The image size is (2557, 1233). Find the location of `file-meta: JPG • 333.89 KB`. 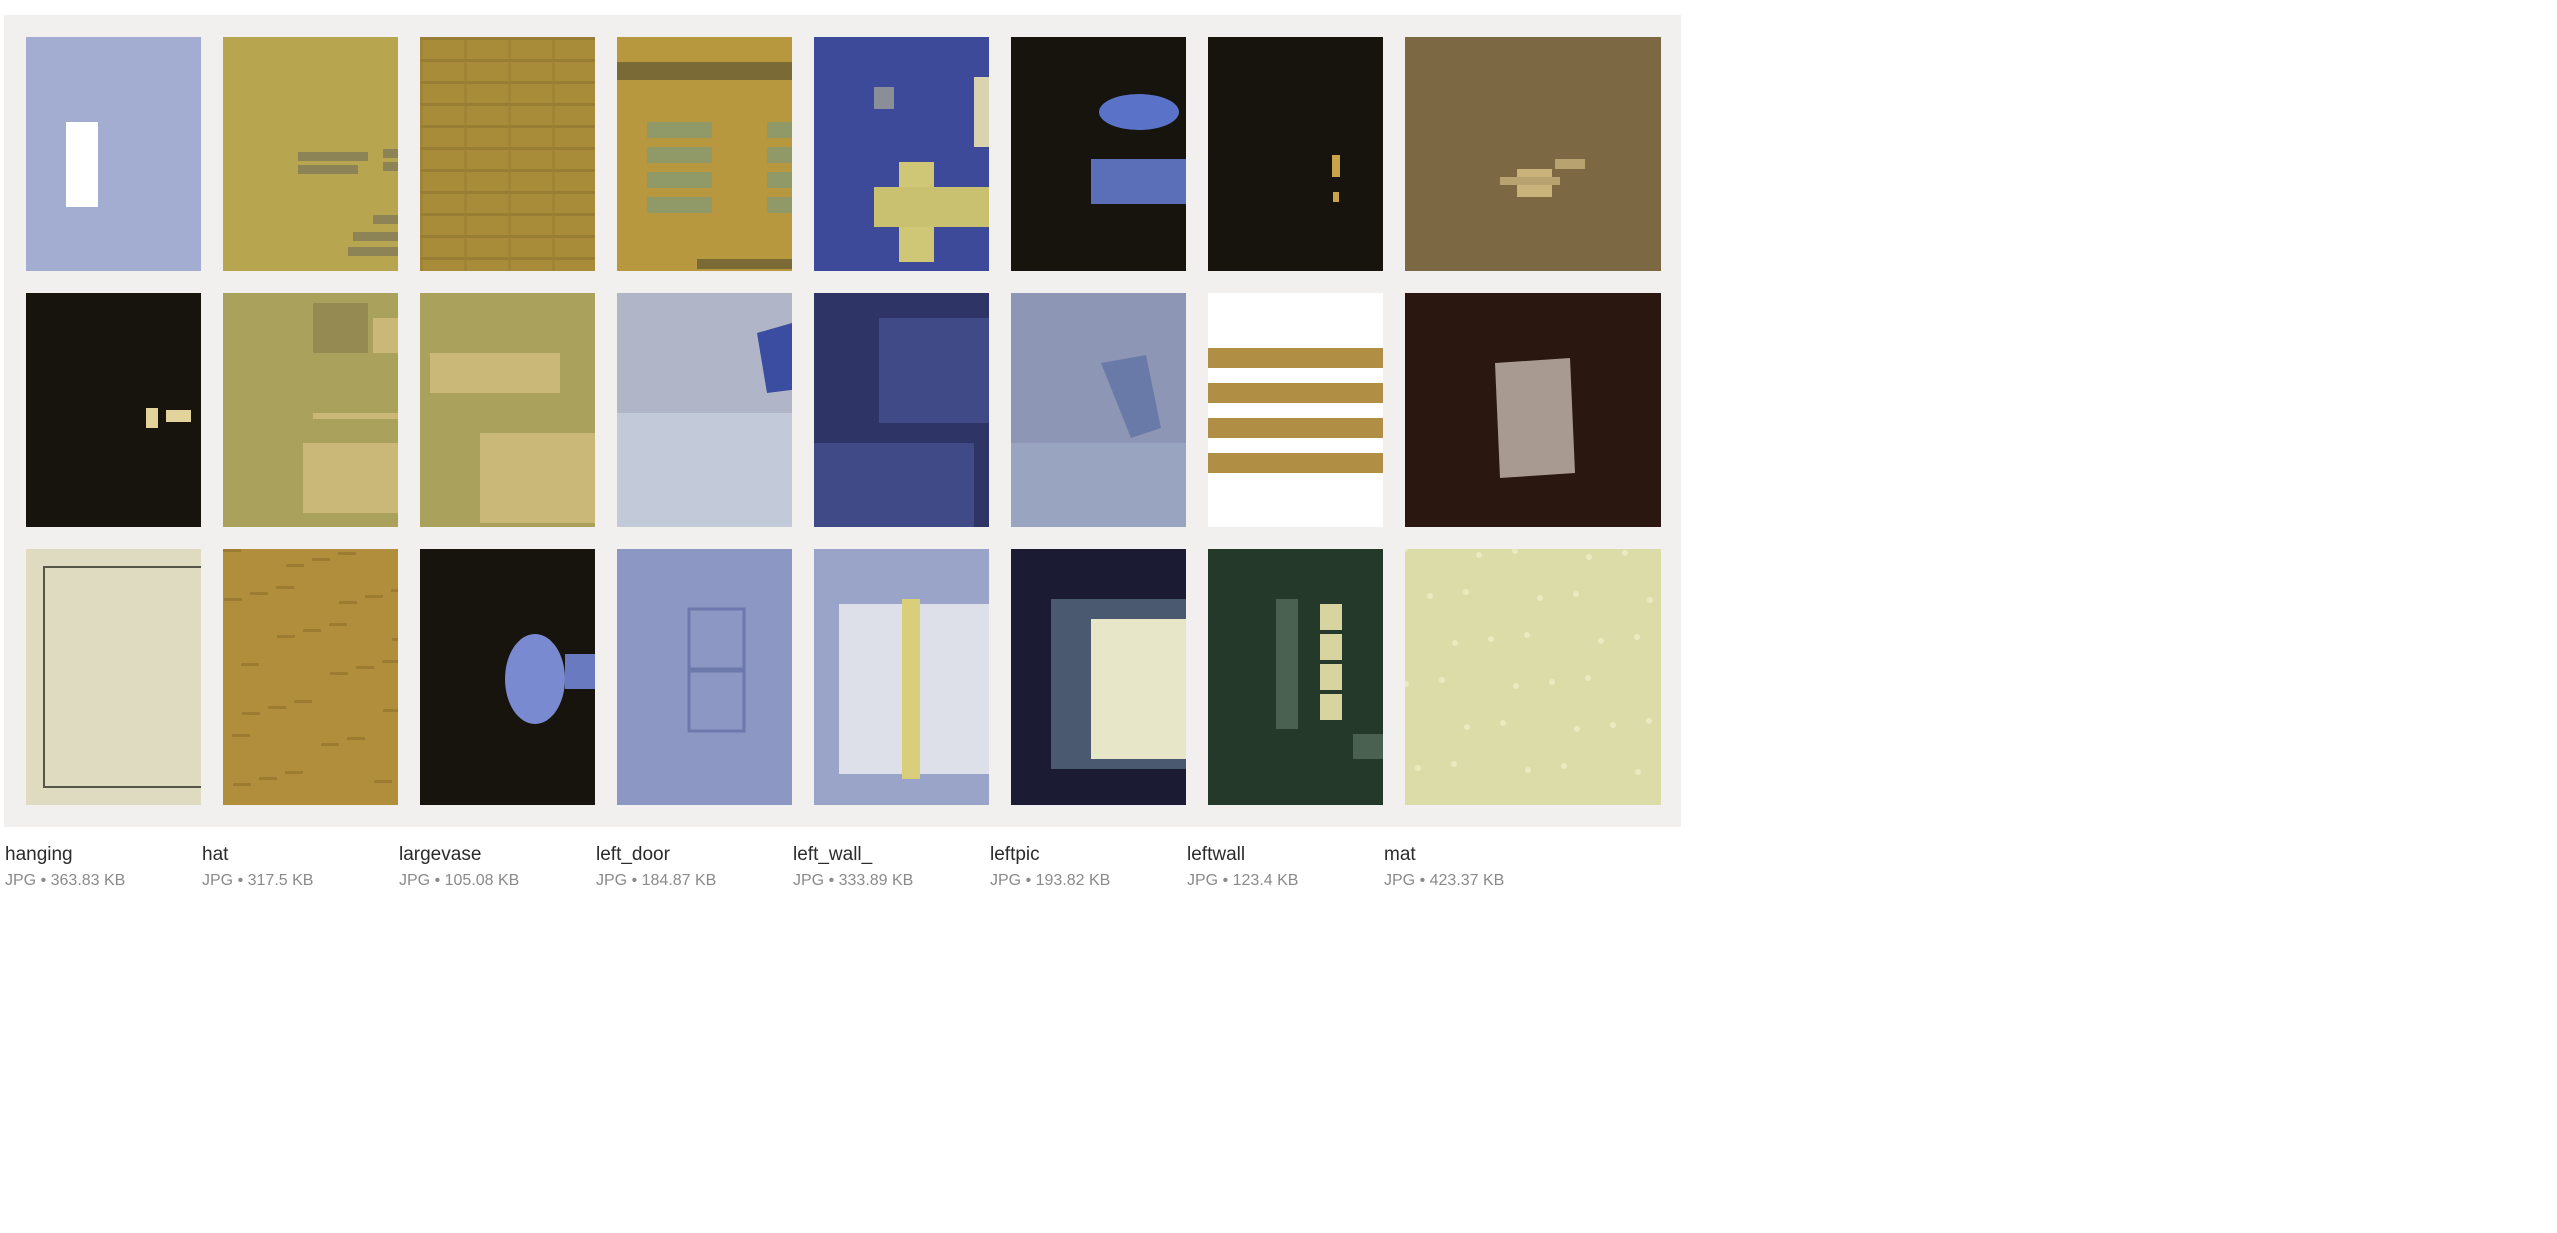

file-meta: JPG • 333.89 KB is located at coordinates (853, 881).